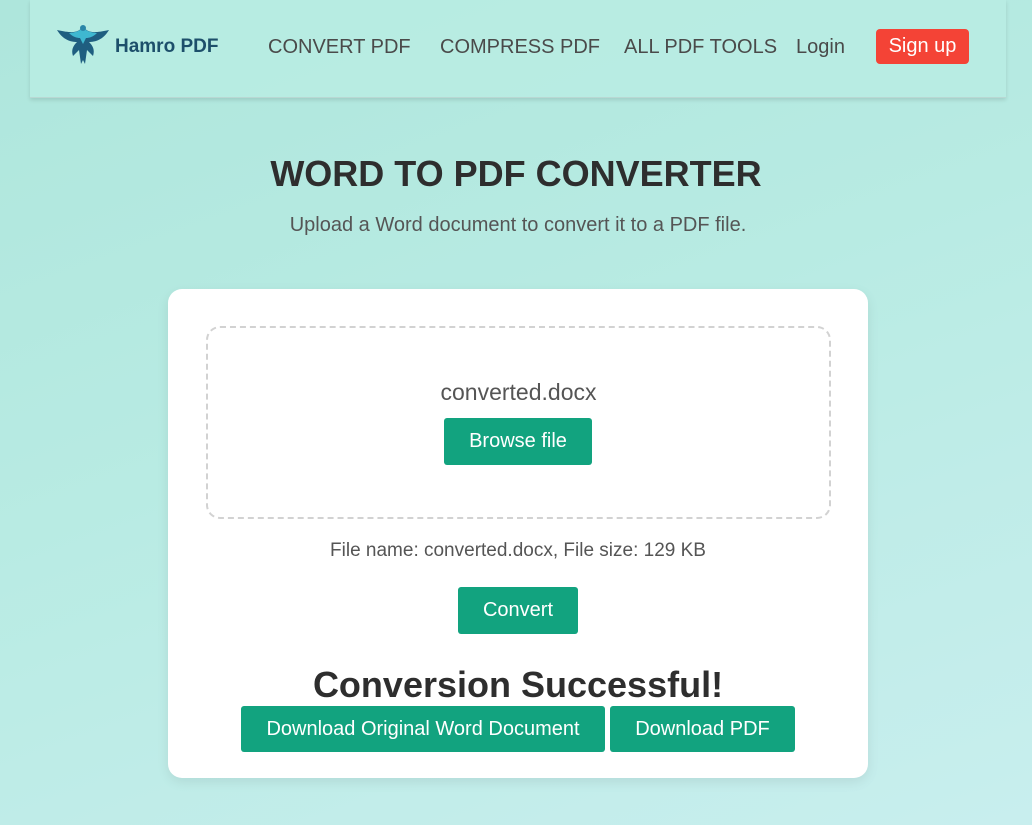 The height and width of the screenshot is (825, 1032). I want to click on nav-compress-pdf: COMPRESS PDF, so click(520, 47).